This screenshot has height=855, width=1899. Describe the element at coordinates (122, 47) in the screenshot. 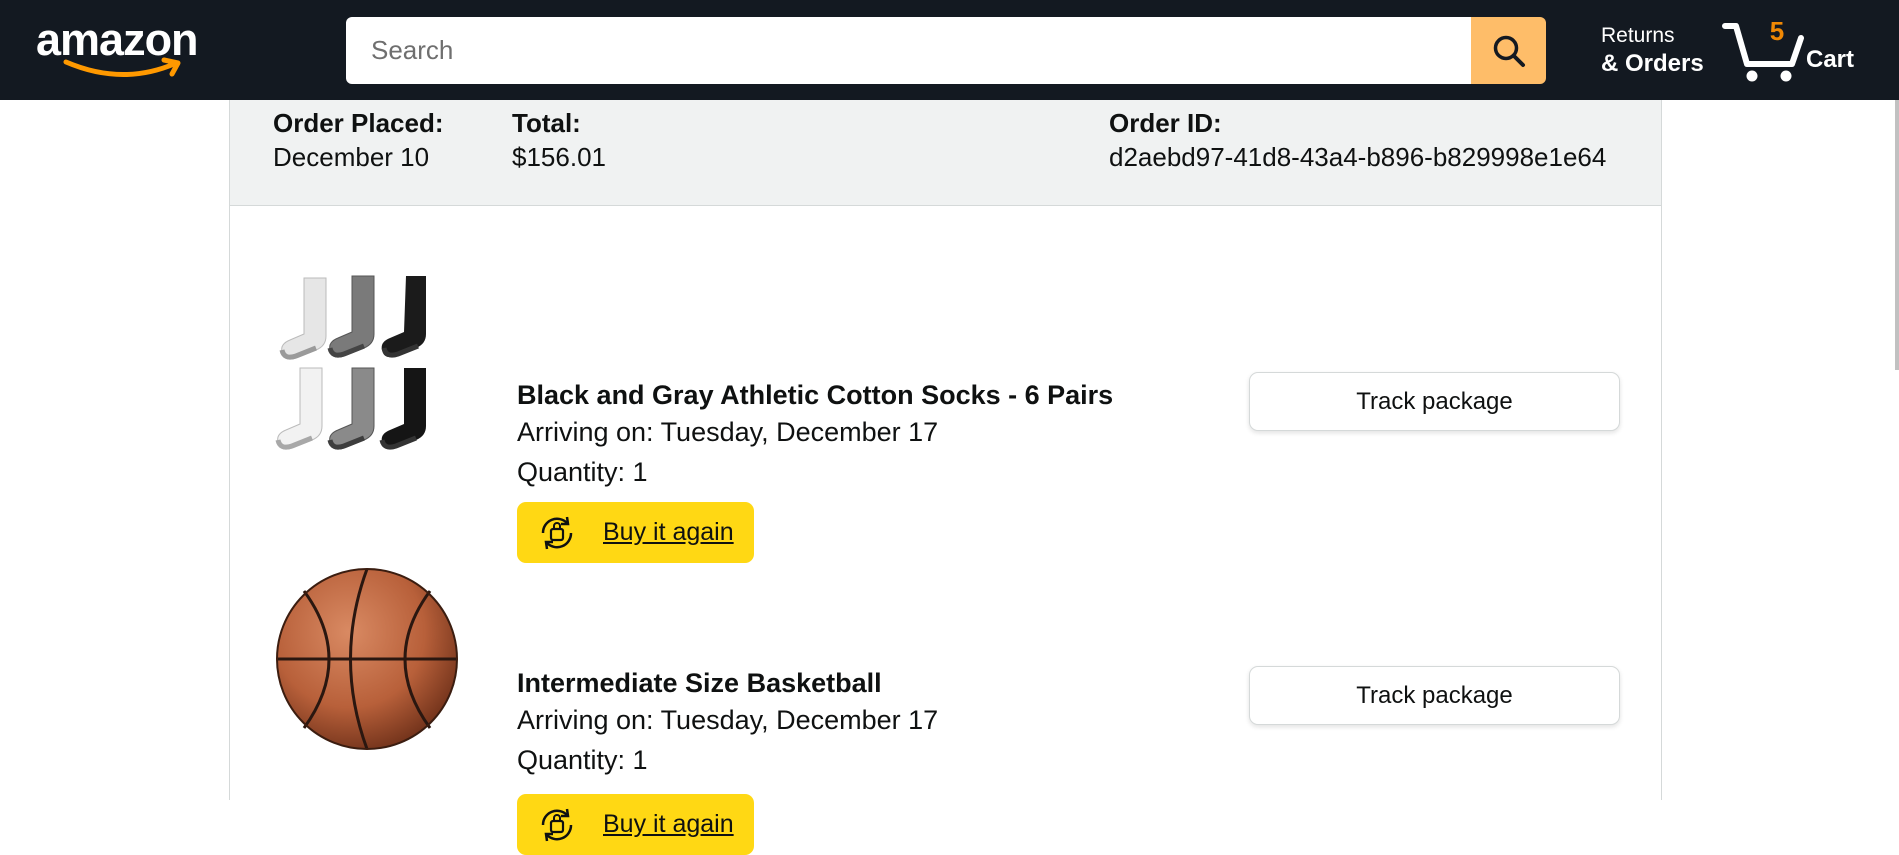

I see `amazon-logo: amazon` at that location.